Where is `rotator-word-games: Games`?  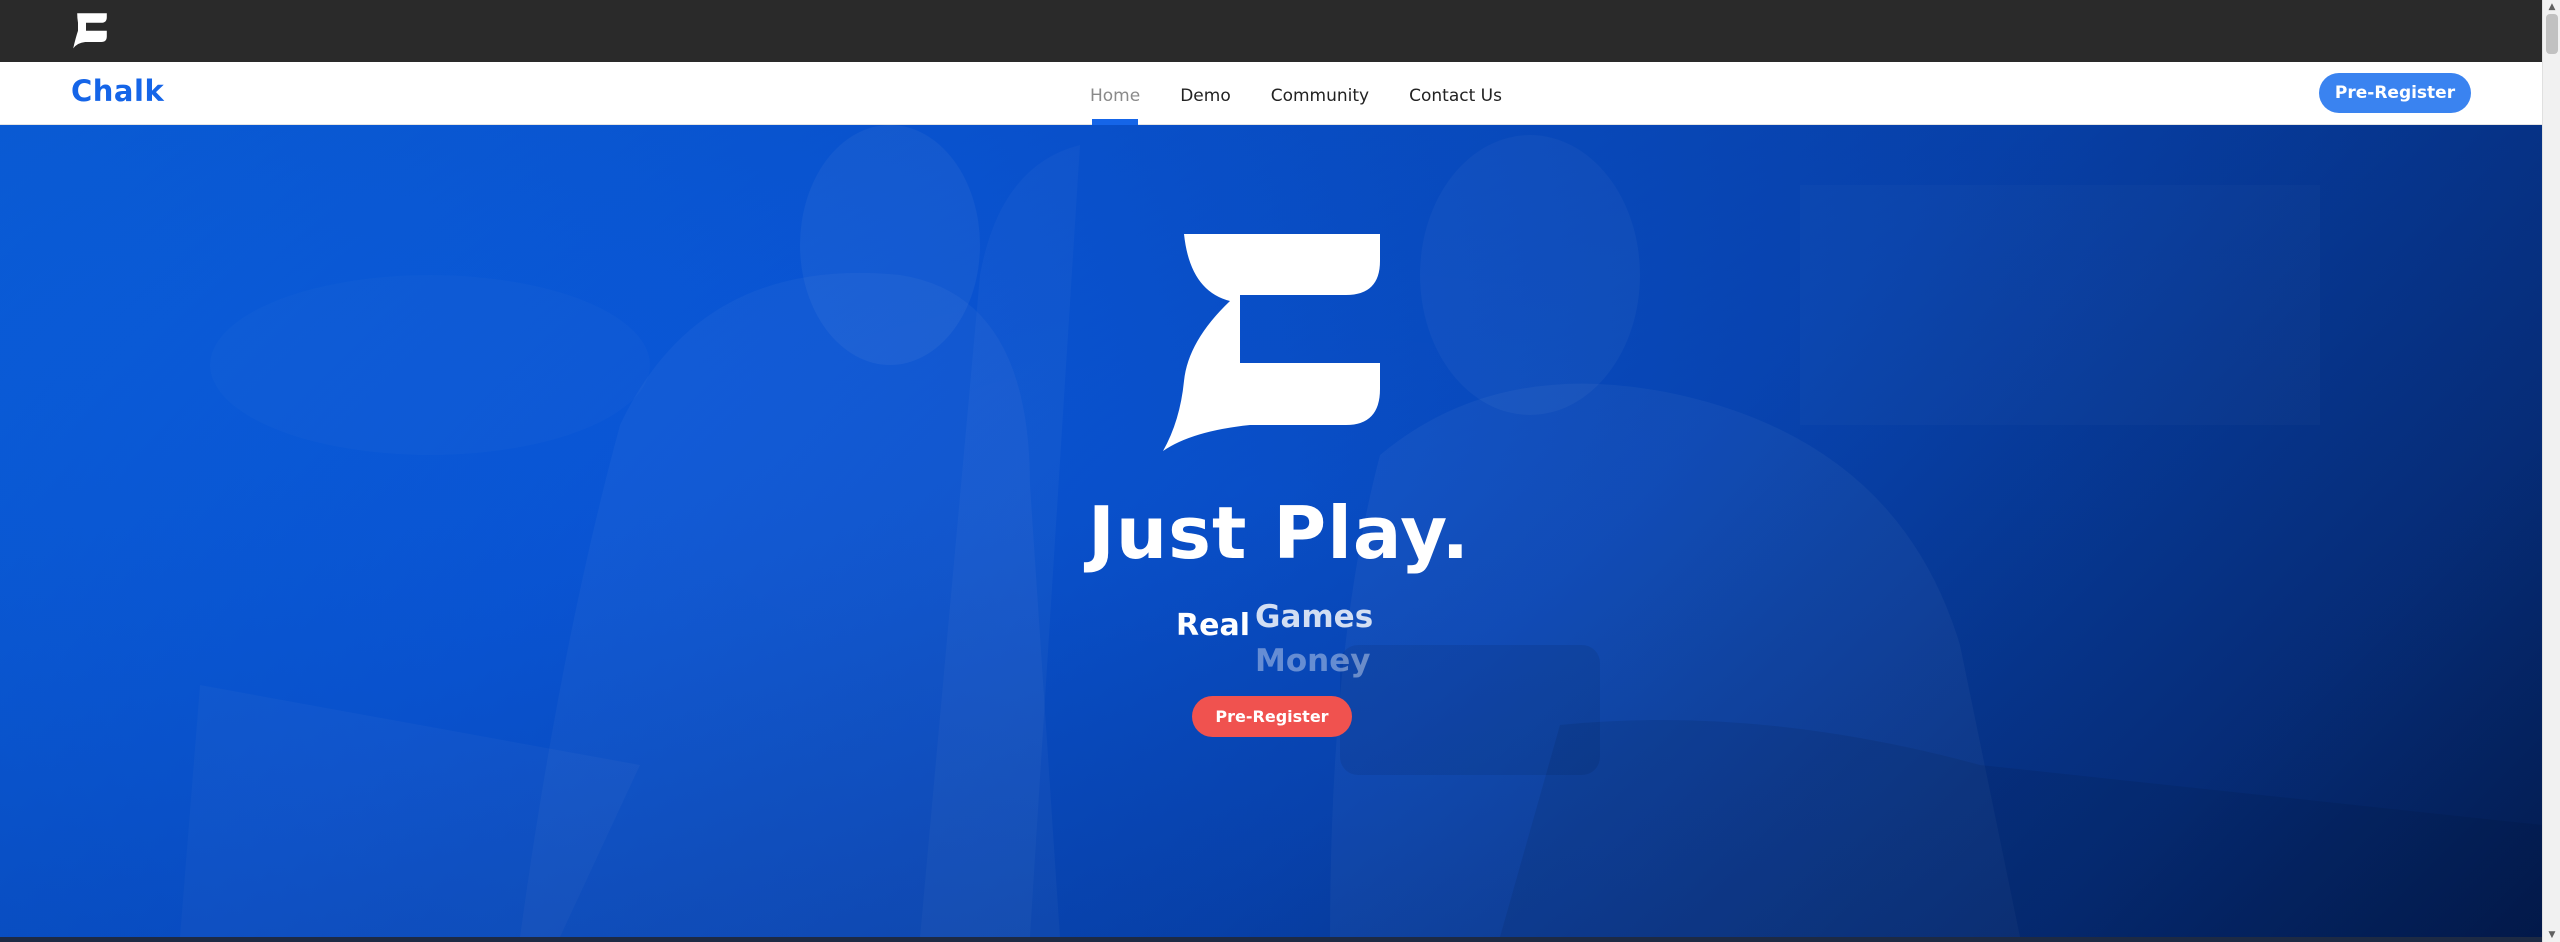 rotator-word-games: Games is located at coordinates (1314, 617).